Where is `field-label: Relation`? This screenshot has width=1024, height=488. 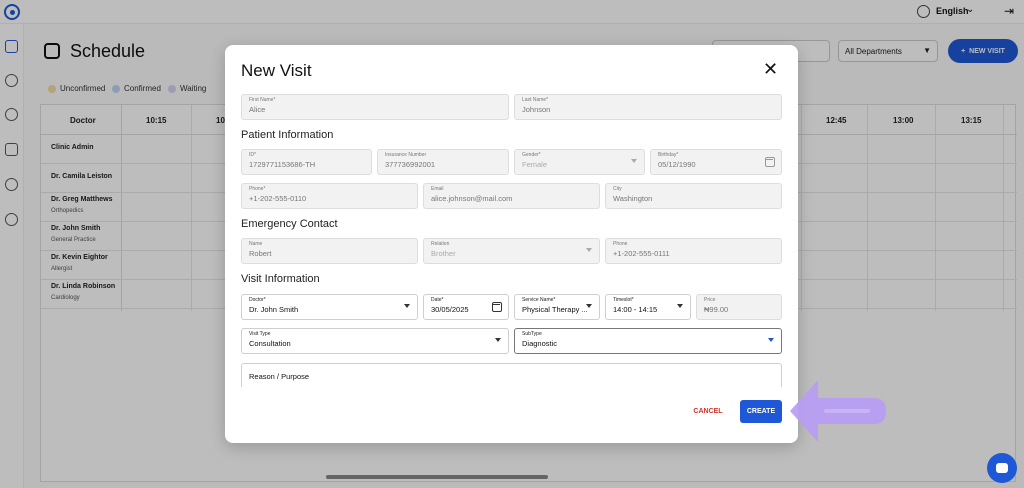
field-label: Relation is located at coordinates (440, 244).